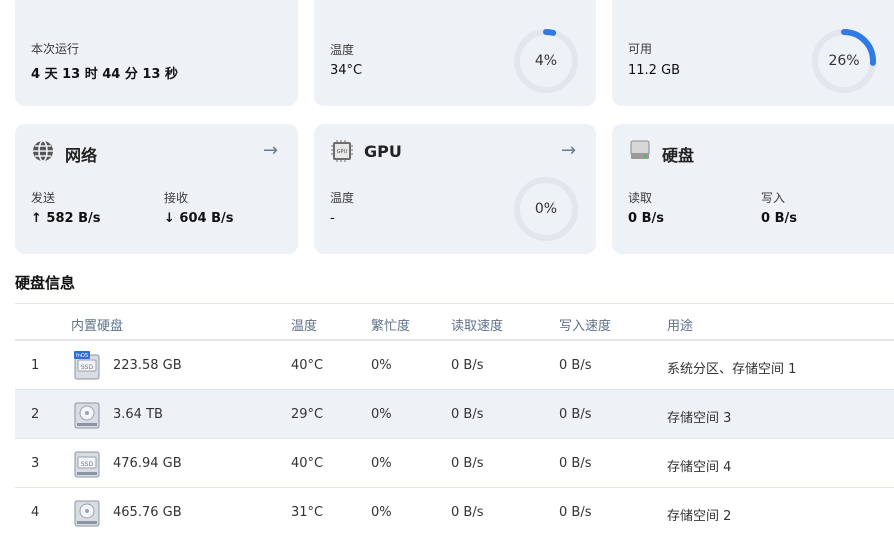 Image resolution: width=894 pixels, height=534 pixels. I want to click on gpu-usage-ring: 0%, so click(546, 209).